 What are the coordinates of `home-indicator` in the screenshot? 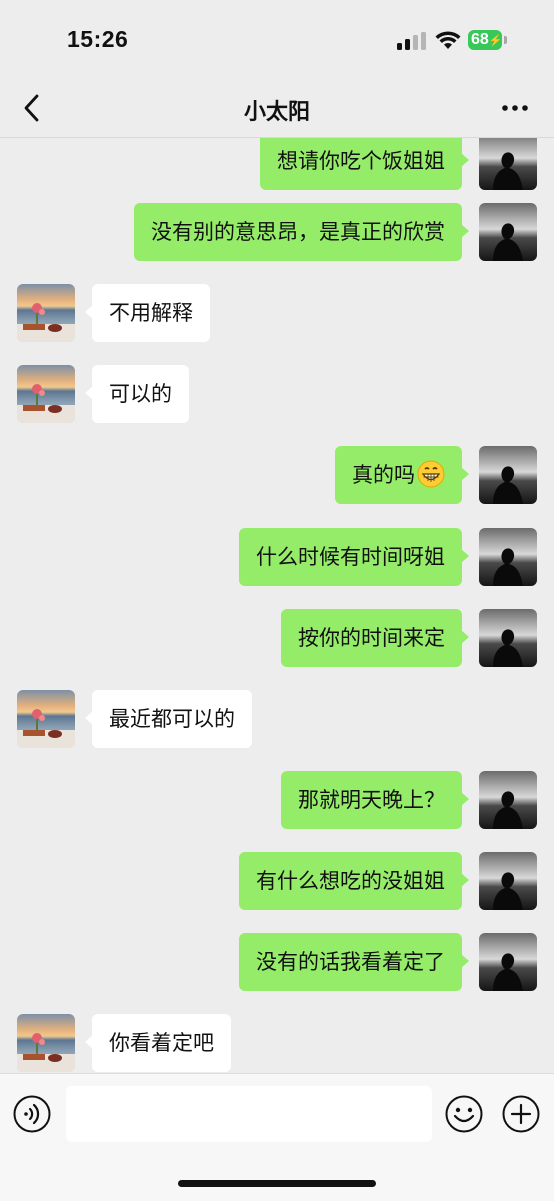 It's located at (277, 1183).